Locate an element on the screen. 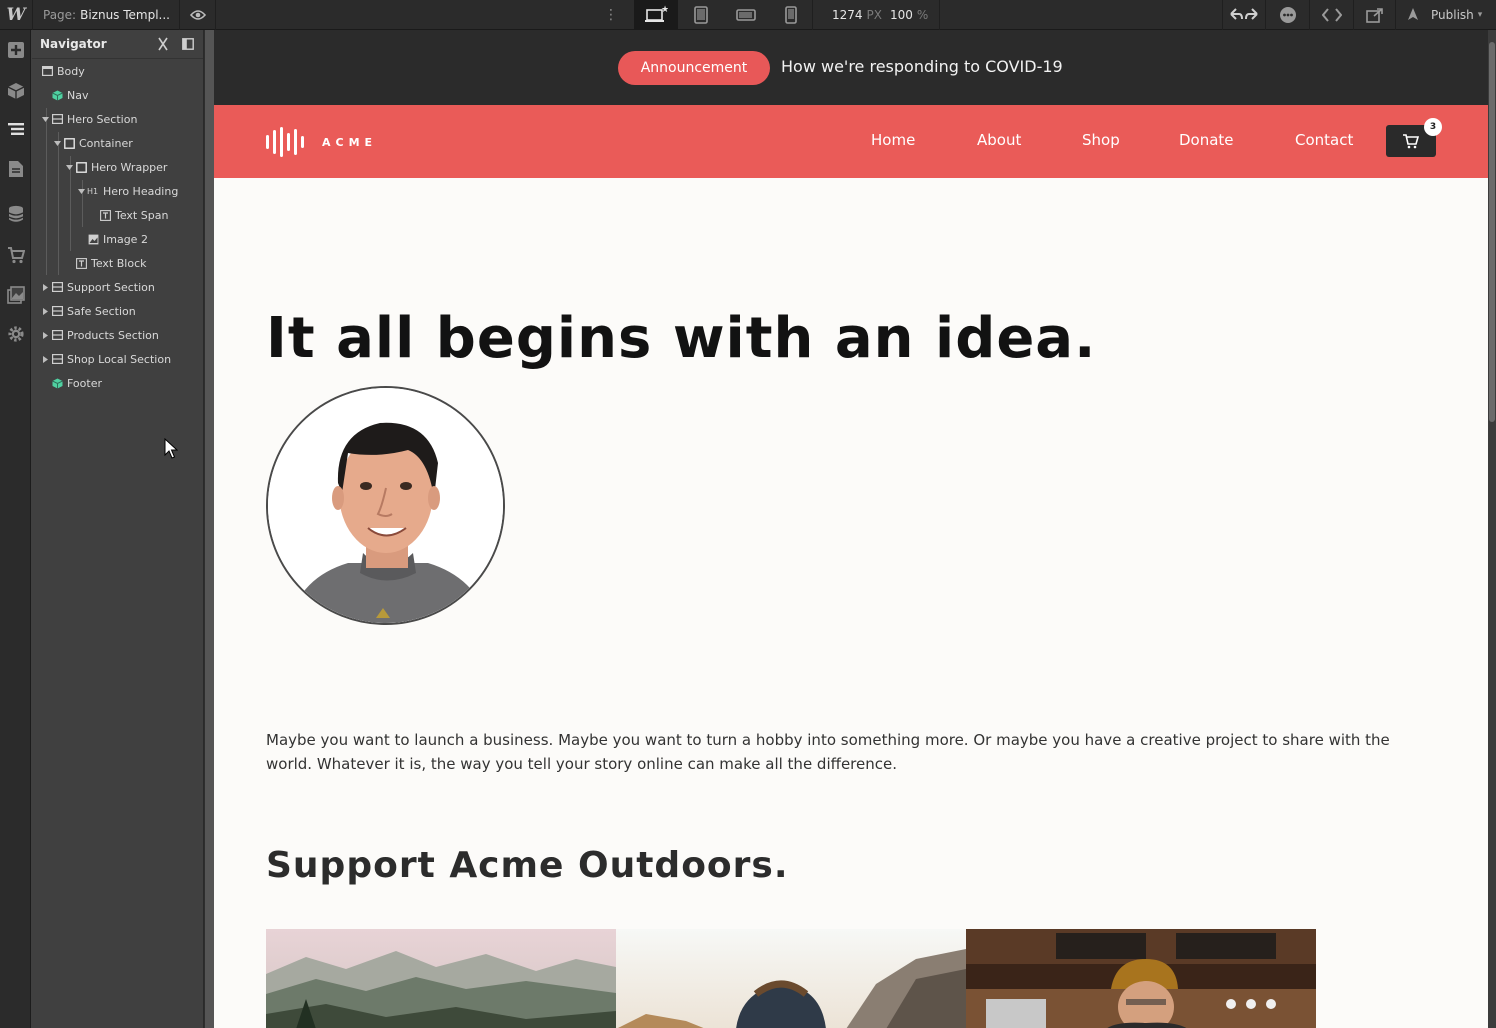 The height and width of the screenshot is (1028, 1496). nav-link-donate: Donate is located at coordinates (1206, 140).